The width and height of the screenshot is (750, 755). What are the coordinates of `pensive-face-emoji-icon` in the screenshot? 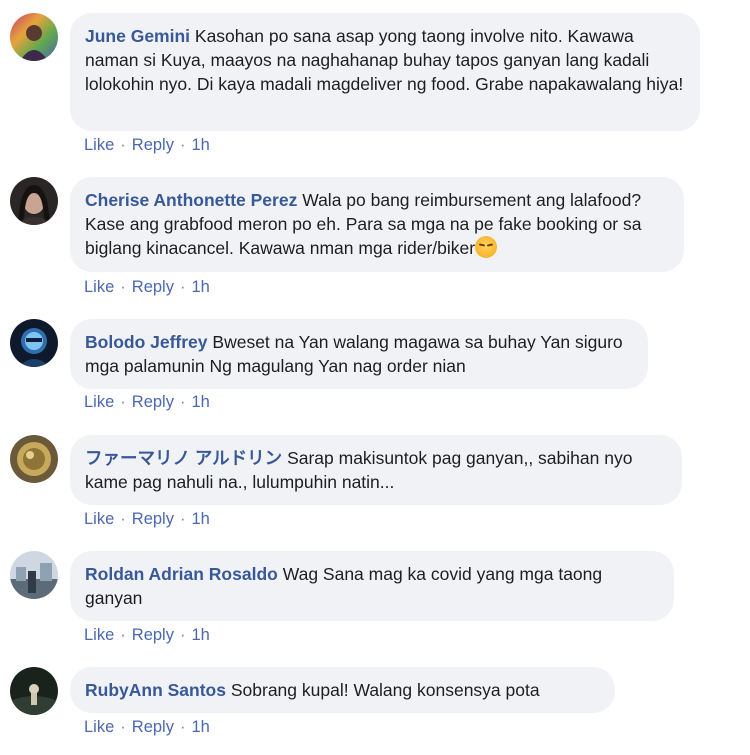 It's located at (486, 247).